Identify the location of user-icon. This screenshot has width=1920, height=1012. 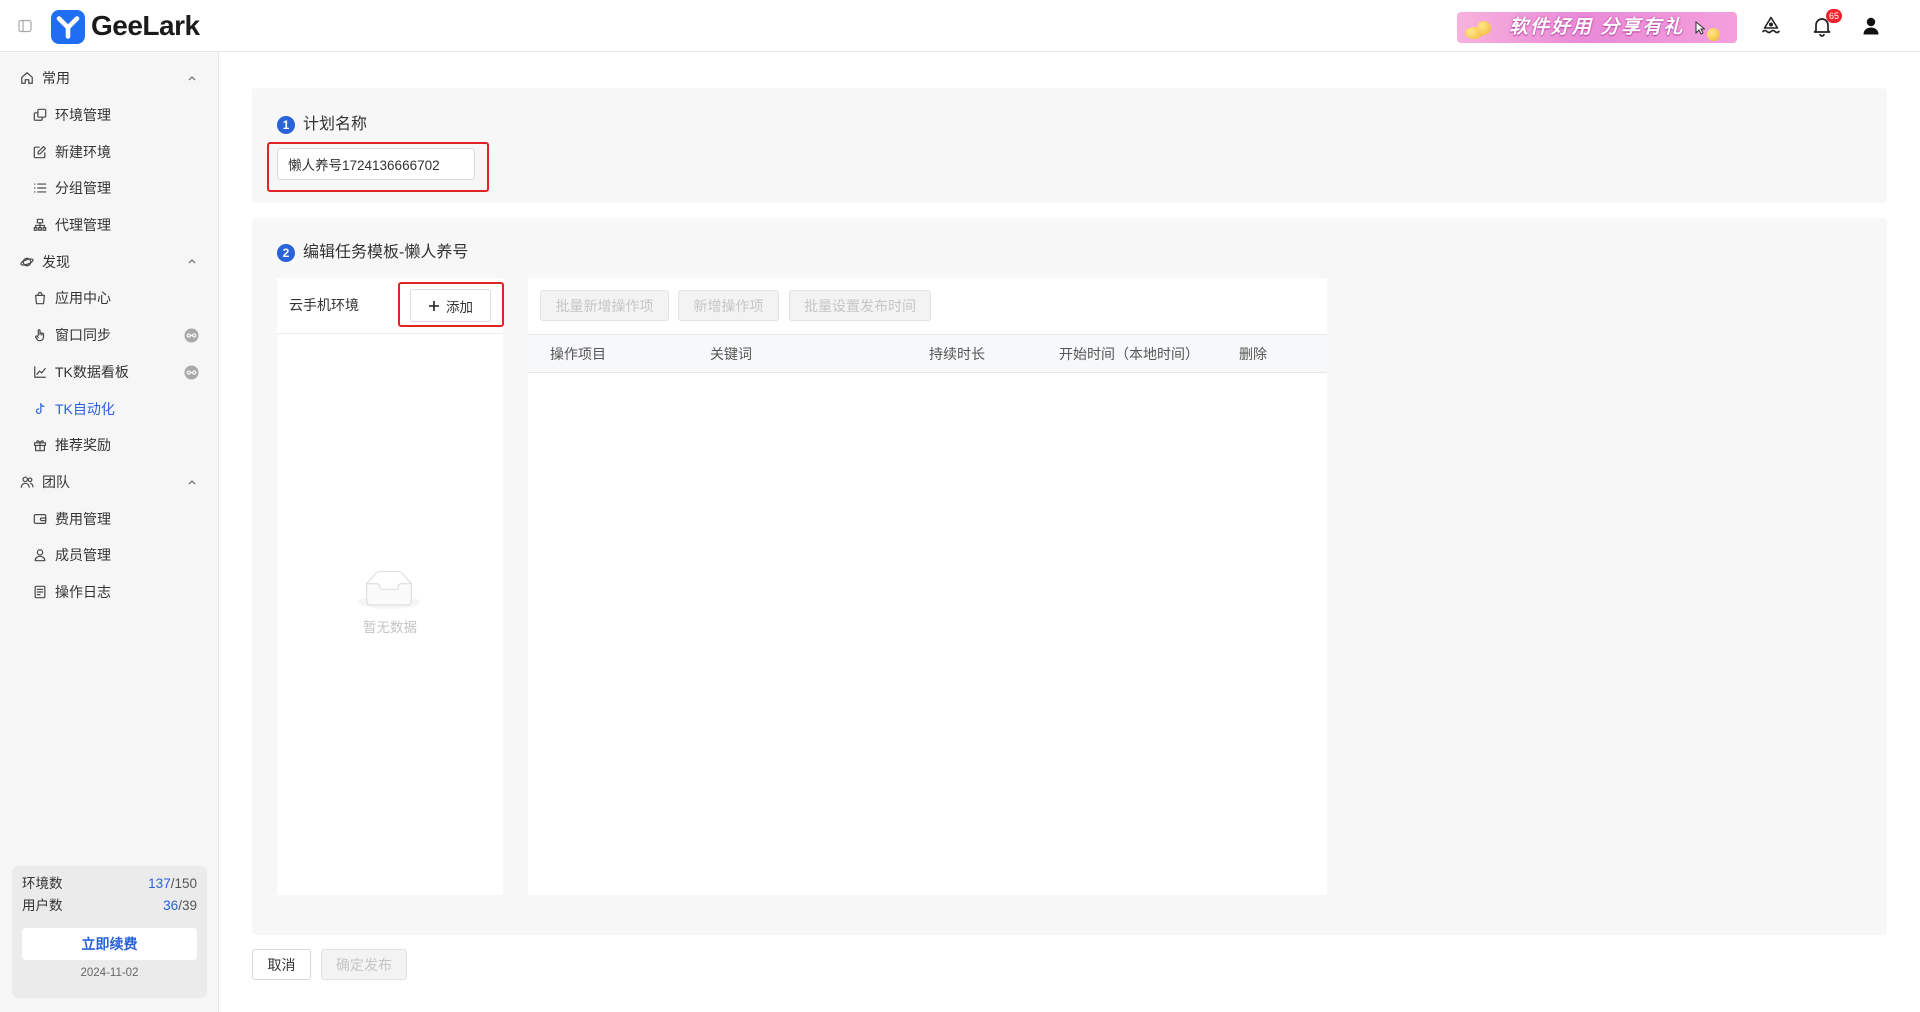
(1871, 26).